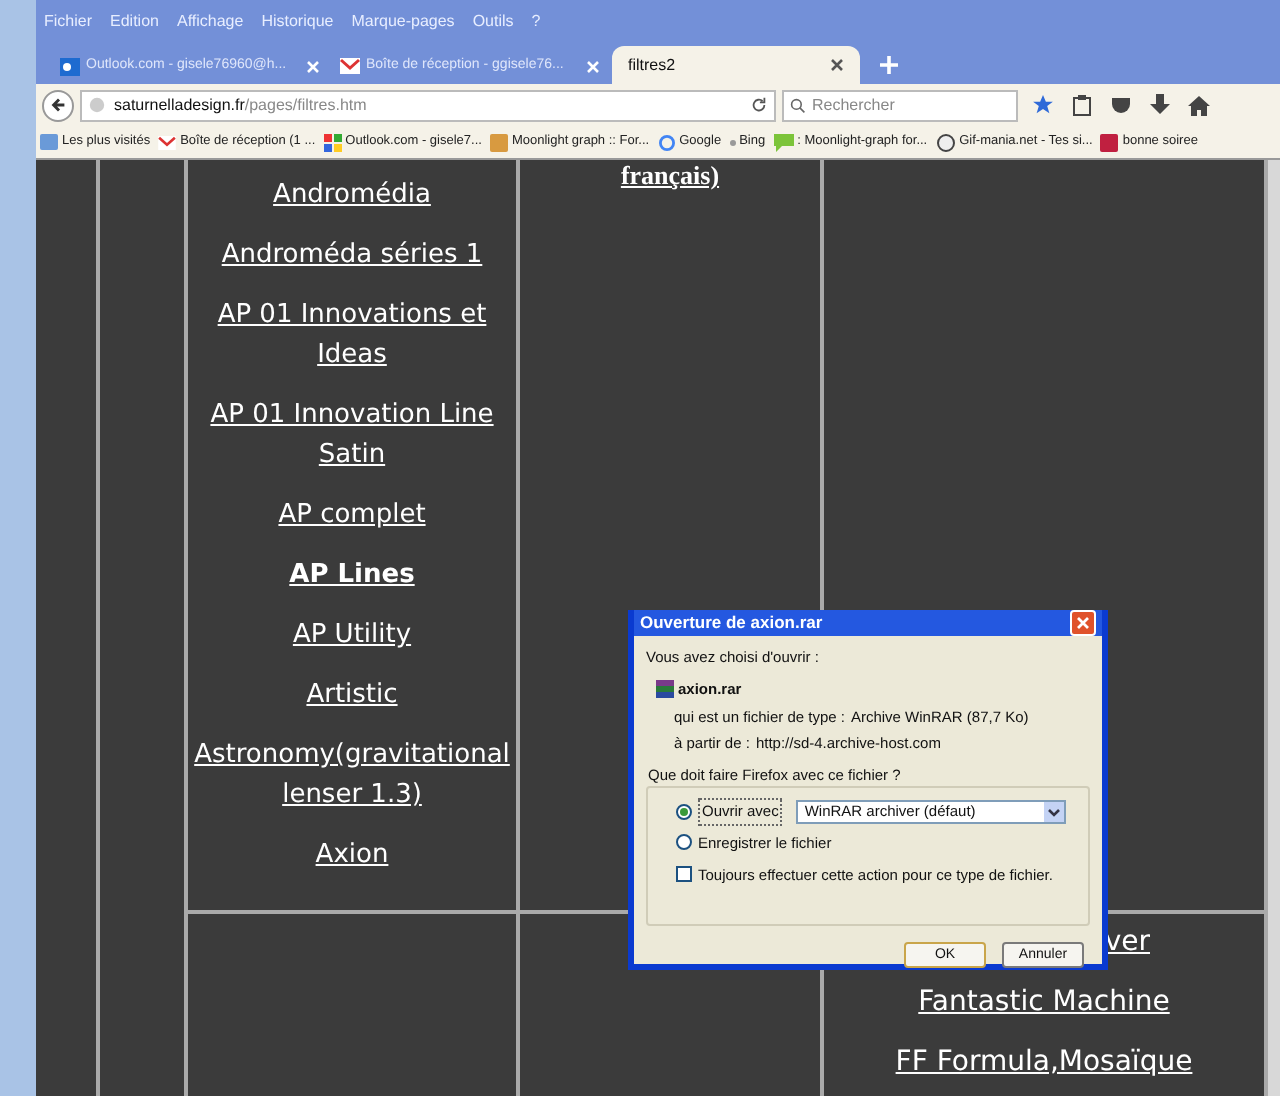 Image resolution: width=1280 pixels, height=1096 pixels. I want to click on g-icon, so click(666, 142).